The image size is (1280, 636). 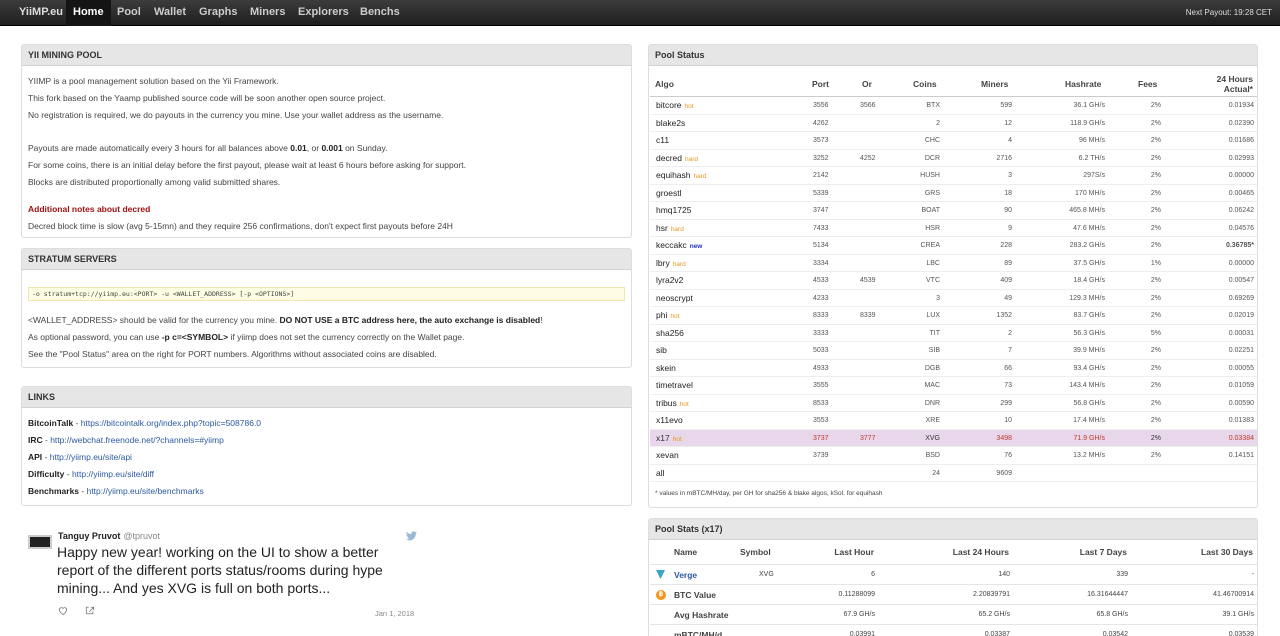 What do you see at coordinates (953, 473) in the screenshot?
I see `pool-row-all: all 24 9609` at bounding box center [953, 473].